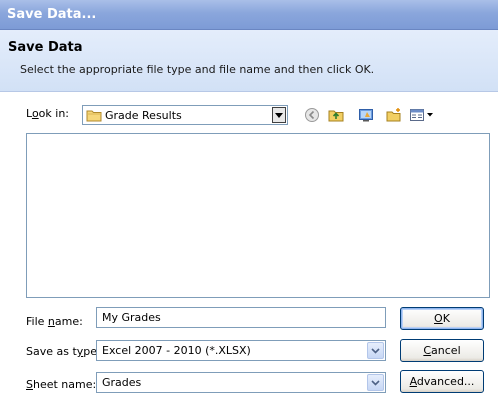 This screenshot has width=498, height=400. I want to click on back-icon, so click(312, 115).